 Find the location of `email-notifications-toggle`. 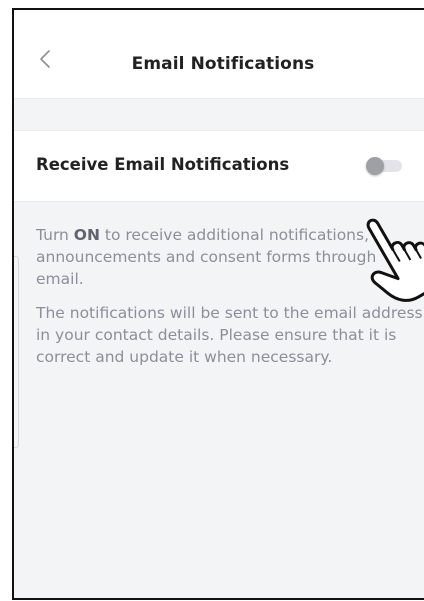

email-notifications-toggle is located at coordinates (384, 166).